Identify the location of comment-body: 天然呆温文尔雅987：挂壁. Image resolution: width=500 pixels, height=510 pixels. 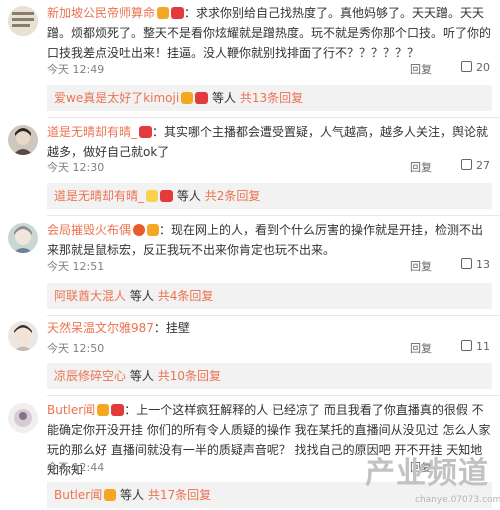
(269, 328).